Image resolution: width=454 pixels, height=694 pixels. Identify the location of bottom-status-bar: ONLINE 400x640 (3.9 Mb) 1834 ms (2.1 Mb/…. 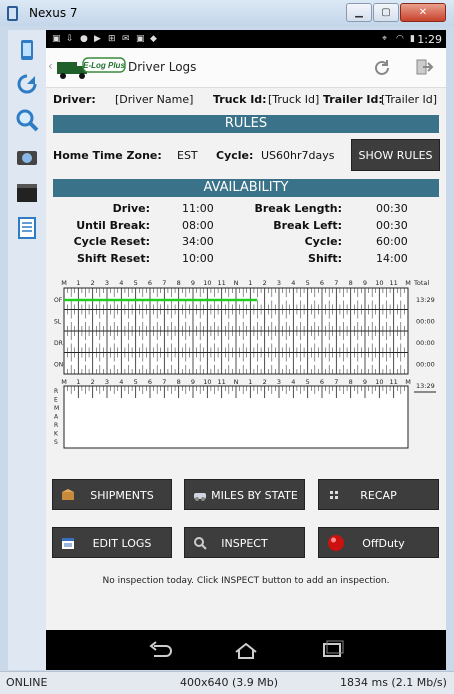
(227, 682).